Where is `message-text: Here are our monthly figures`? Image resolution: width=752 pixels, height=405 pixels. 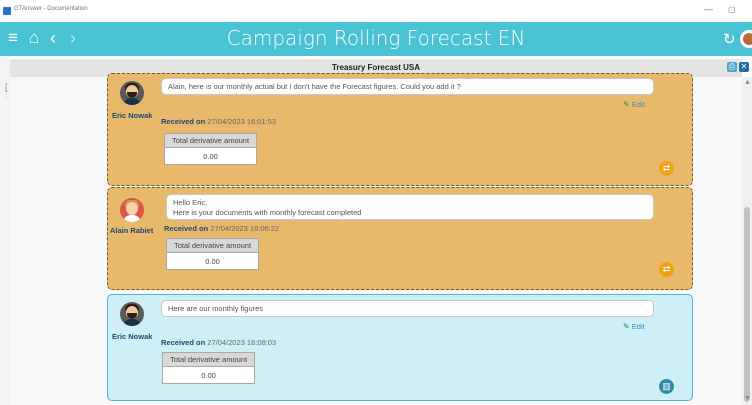
message-text: Here are our monthly figures is located at coordinates (216, 308).